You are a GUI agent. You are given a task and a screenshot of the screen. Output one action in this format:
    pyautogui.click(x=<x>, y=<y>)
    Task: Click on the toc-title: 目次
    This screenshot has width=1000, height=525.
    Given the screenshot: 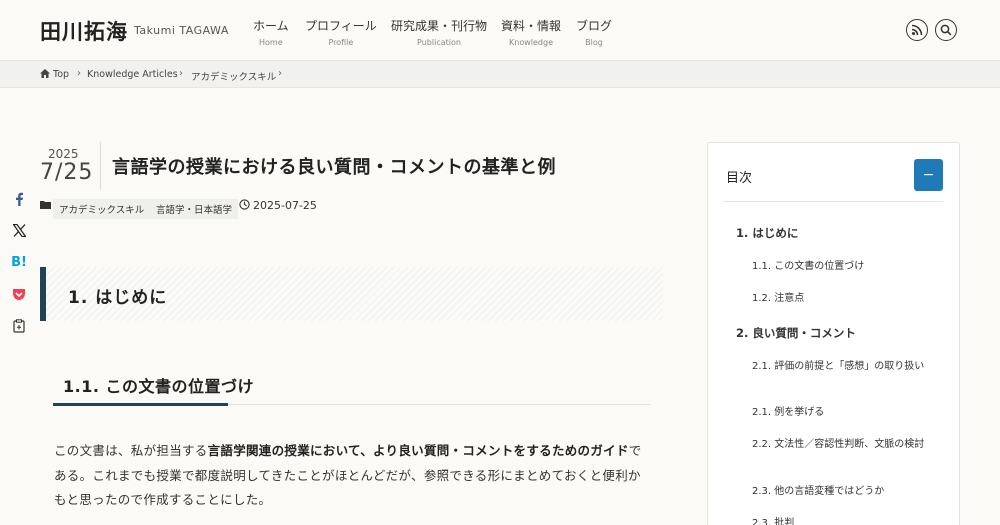 What is the action you would take?
    pyautogui.click(x=739, y=178)
    